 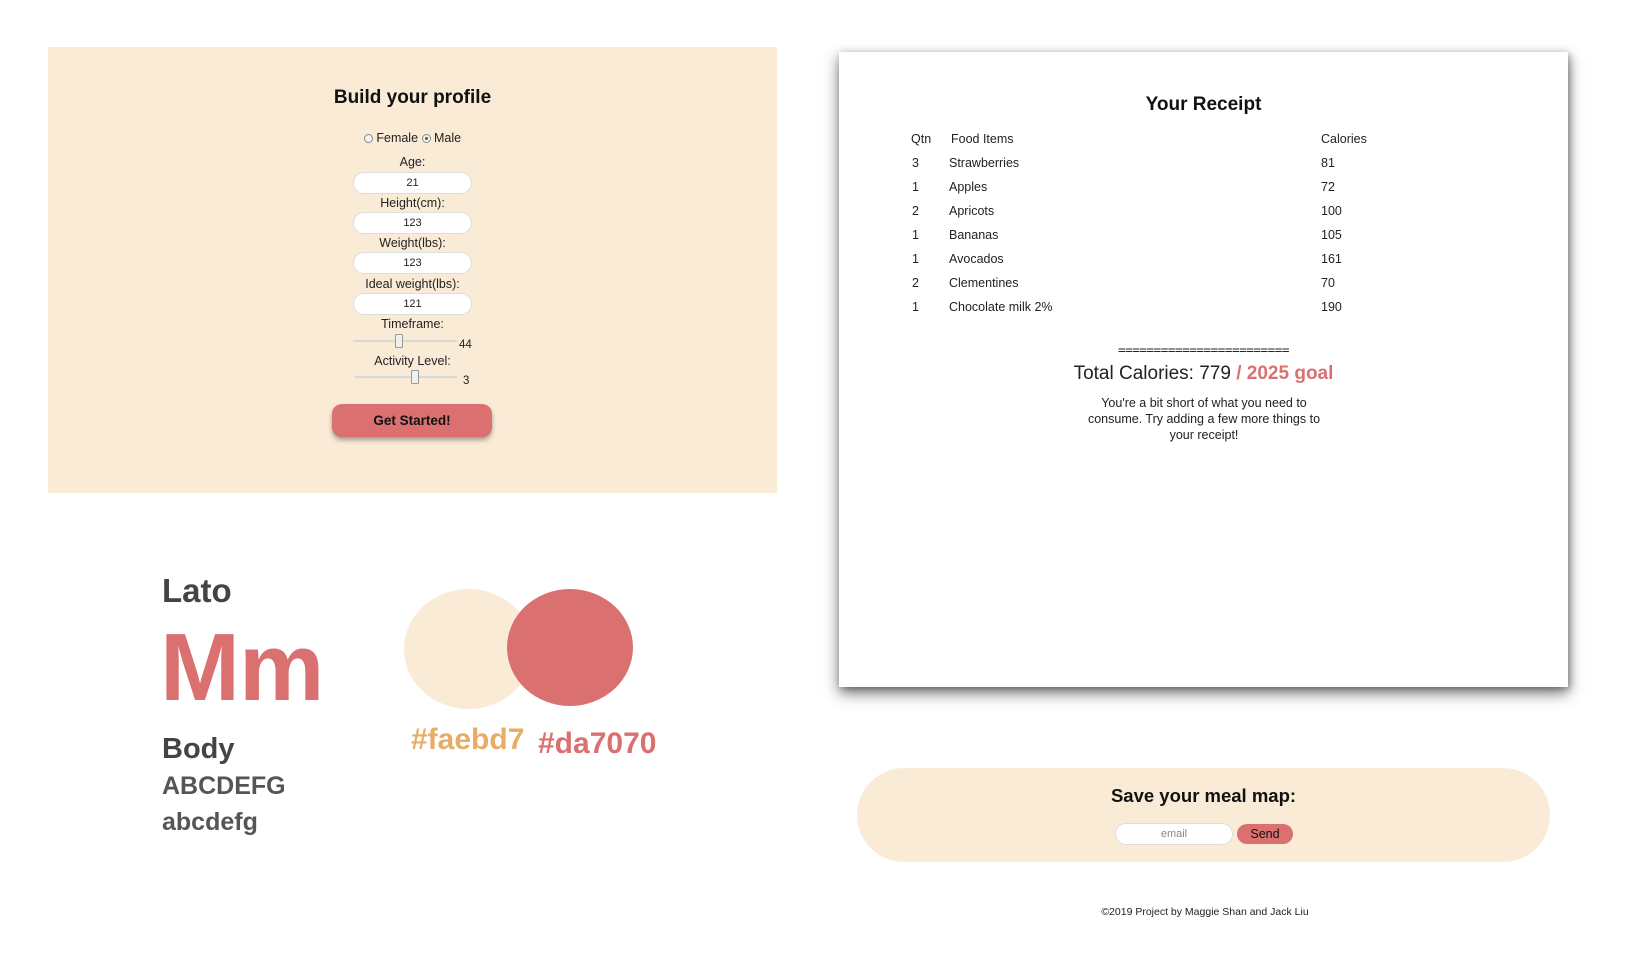 I want to click on style-guide-specimen: Mm, so click(x=242, y=667).